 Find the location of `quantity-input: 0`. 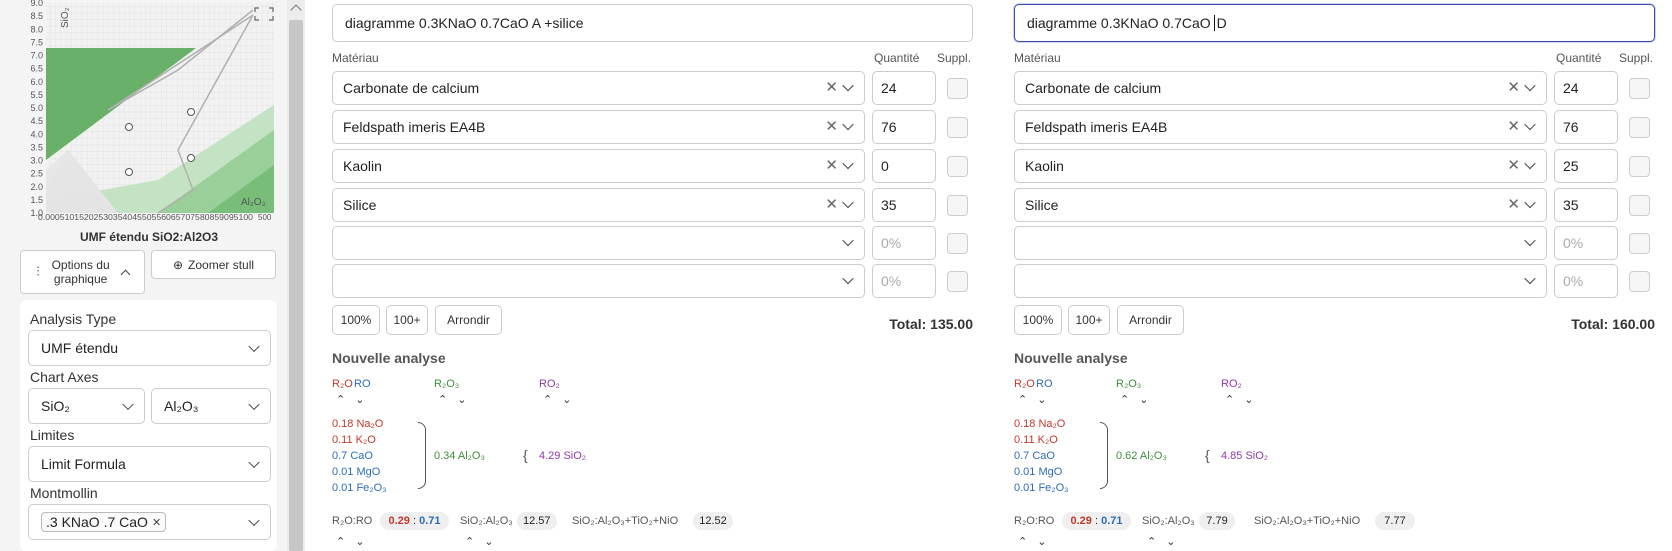

quantity-input: 0 is located at coordinates (904, 166).